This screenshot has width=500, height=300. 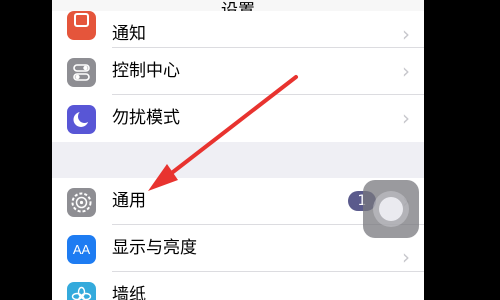 I want to click on settings-item-notifications: 通知 ›, so click(x=238, y=29).